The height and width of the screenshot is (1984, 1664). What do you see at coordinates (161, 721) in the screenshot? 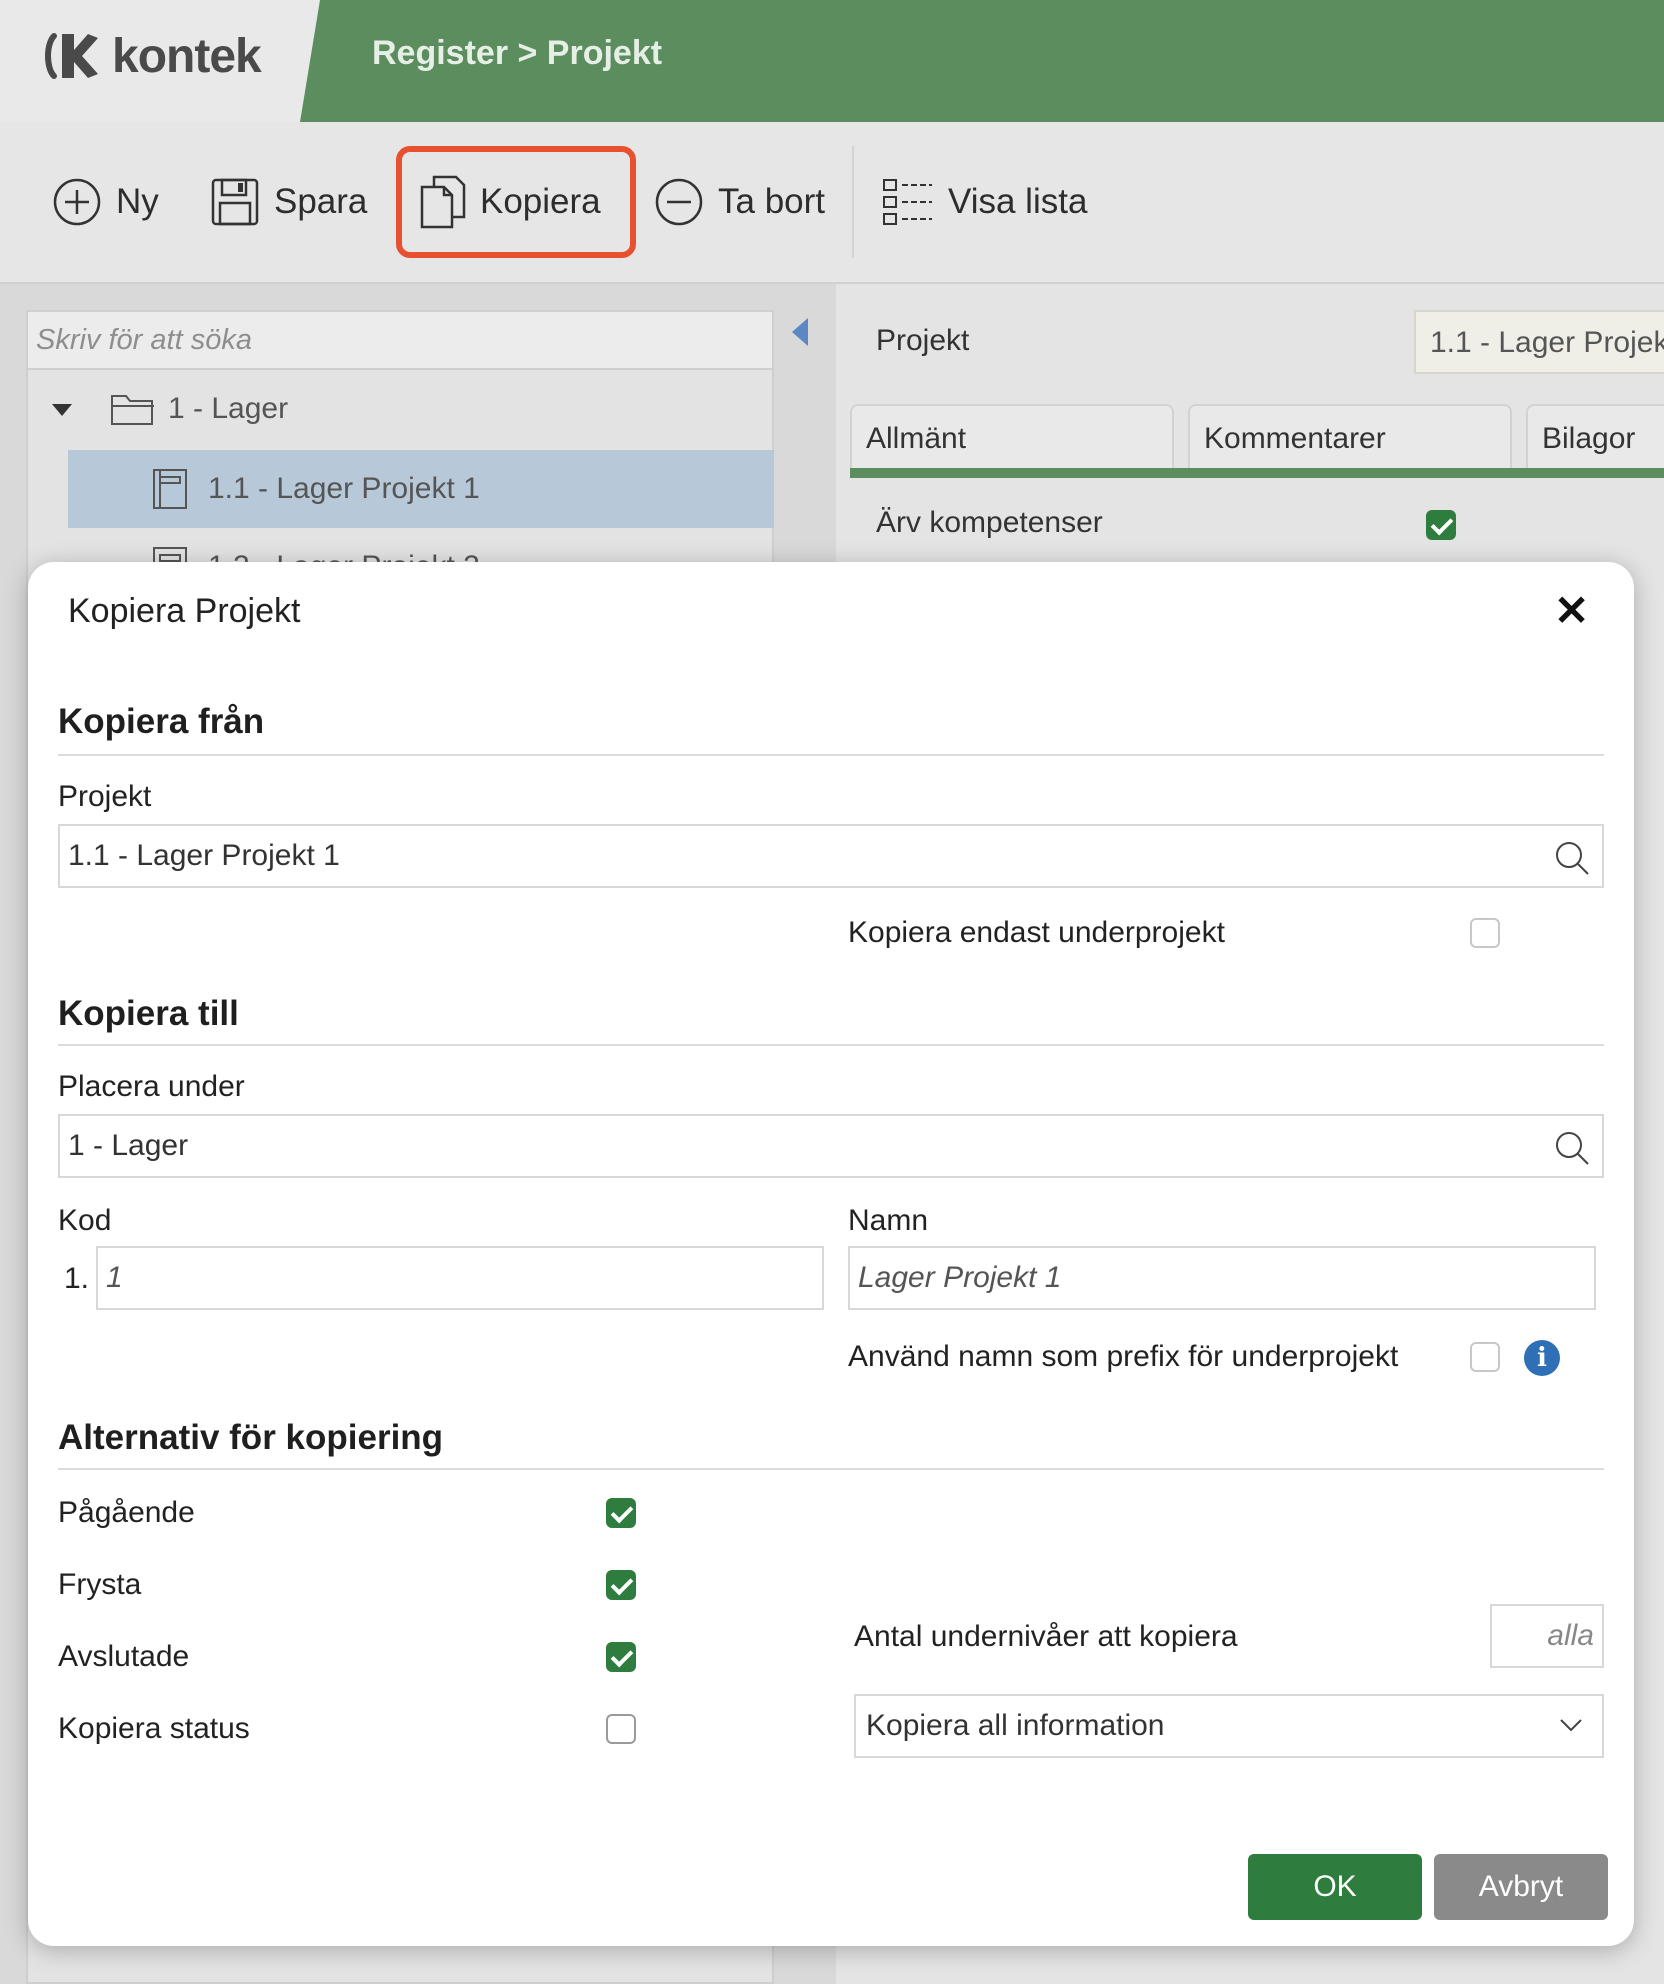
I see `section-copy-from: Kopiera från` at bounding box center [161, 721].